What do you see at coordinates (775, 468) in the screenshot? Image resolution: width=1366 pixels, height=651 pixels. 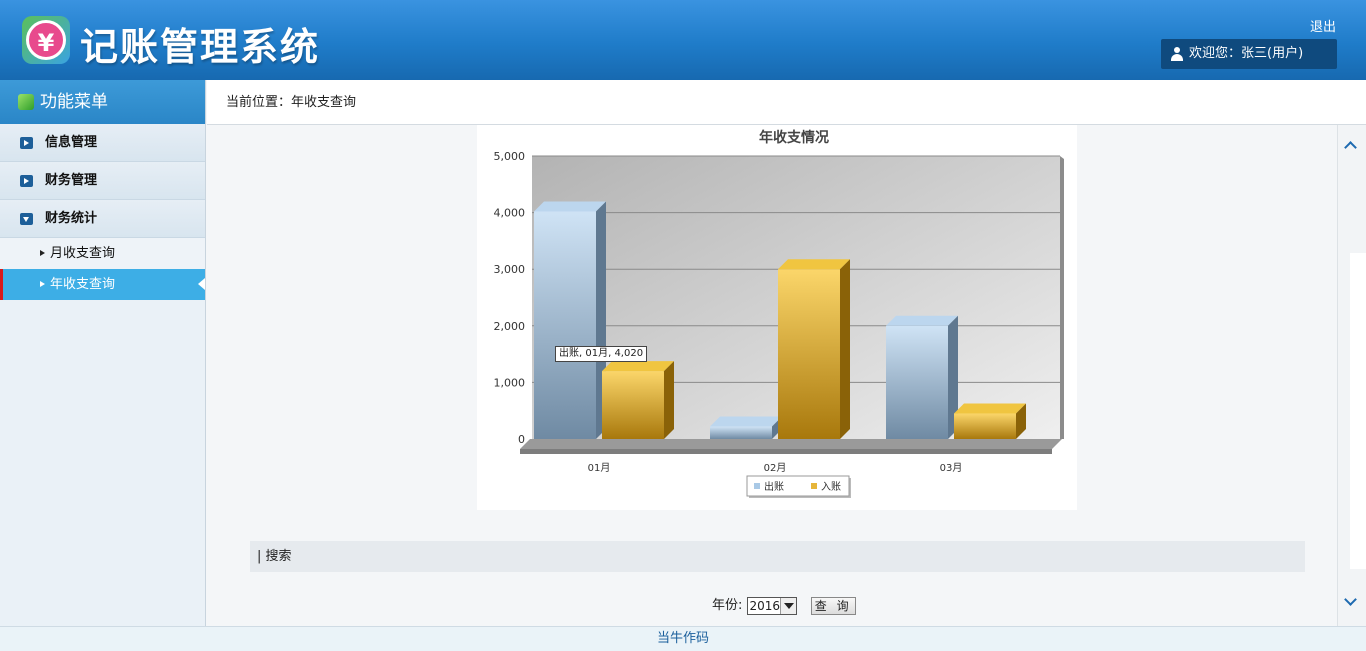 I see `x-tick-label: 02月` at bounding box center [775, 468].